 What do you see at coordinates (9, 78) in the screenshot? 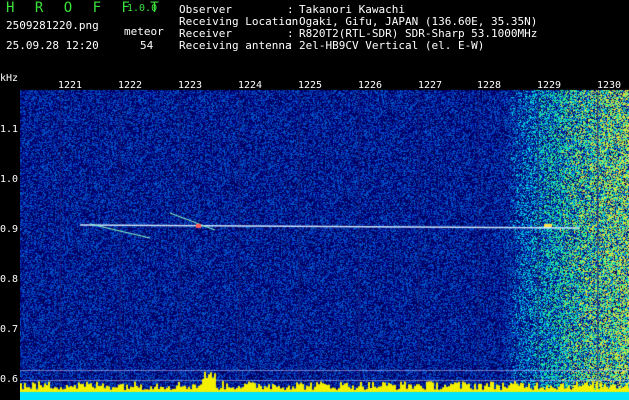
I see `y-axis-unit: kHz` at bounding box center [9, 78].